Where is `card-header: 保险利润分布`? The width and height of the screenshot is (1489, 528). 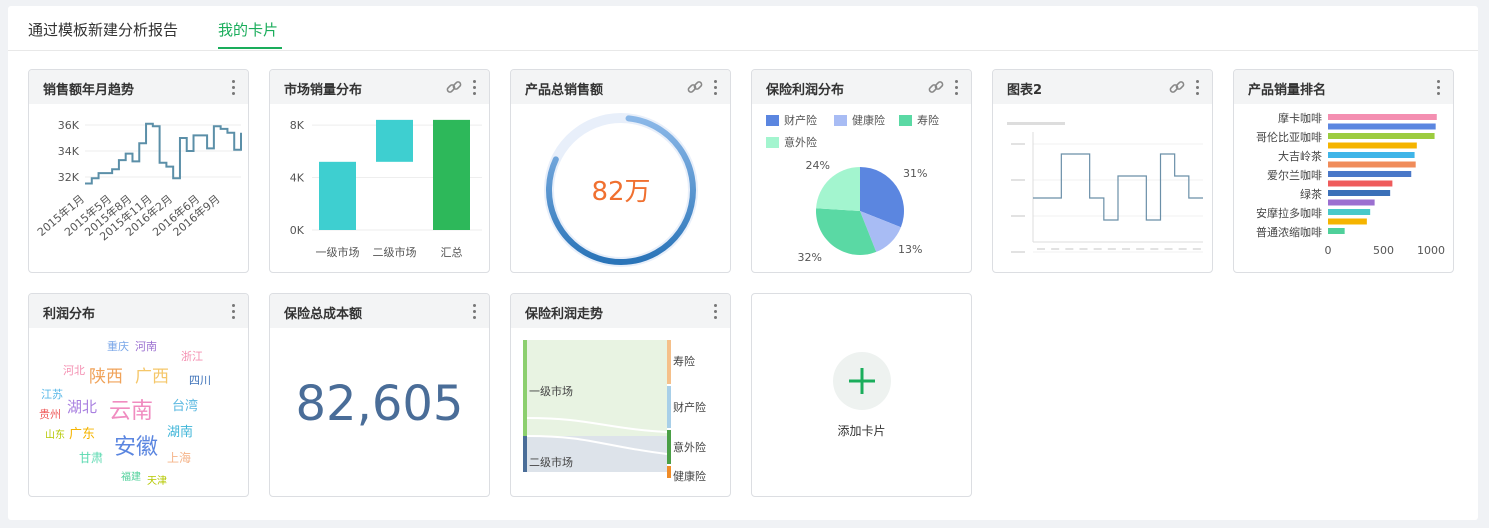 card-header: 保险利润分布 is located at coordinates (861, 87).